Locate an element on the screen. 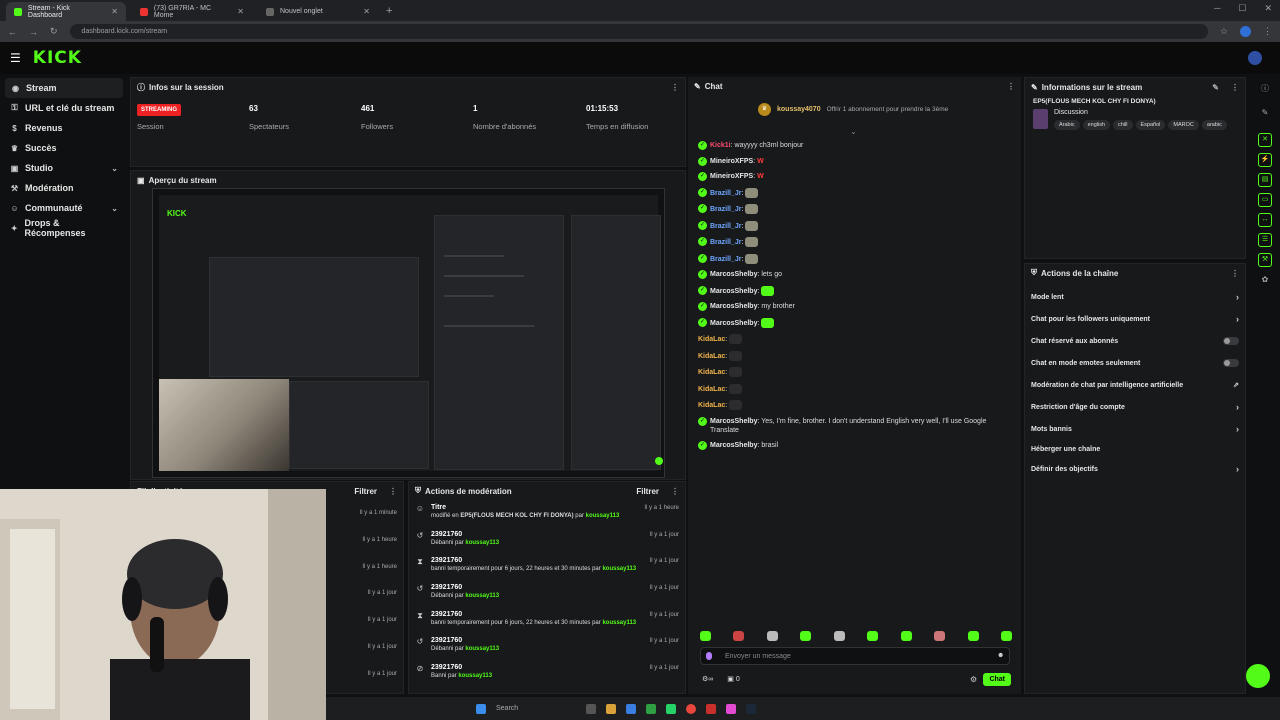  channel-action-item: Chat pour les followers uniquement › is located at coordinates (1135, 319).